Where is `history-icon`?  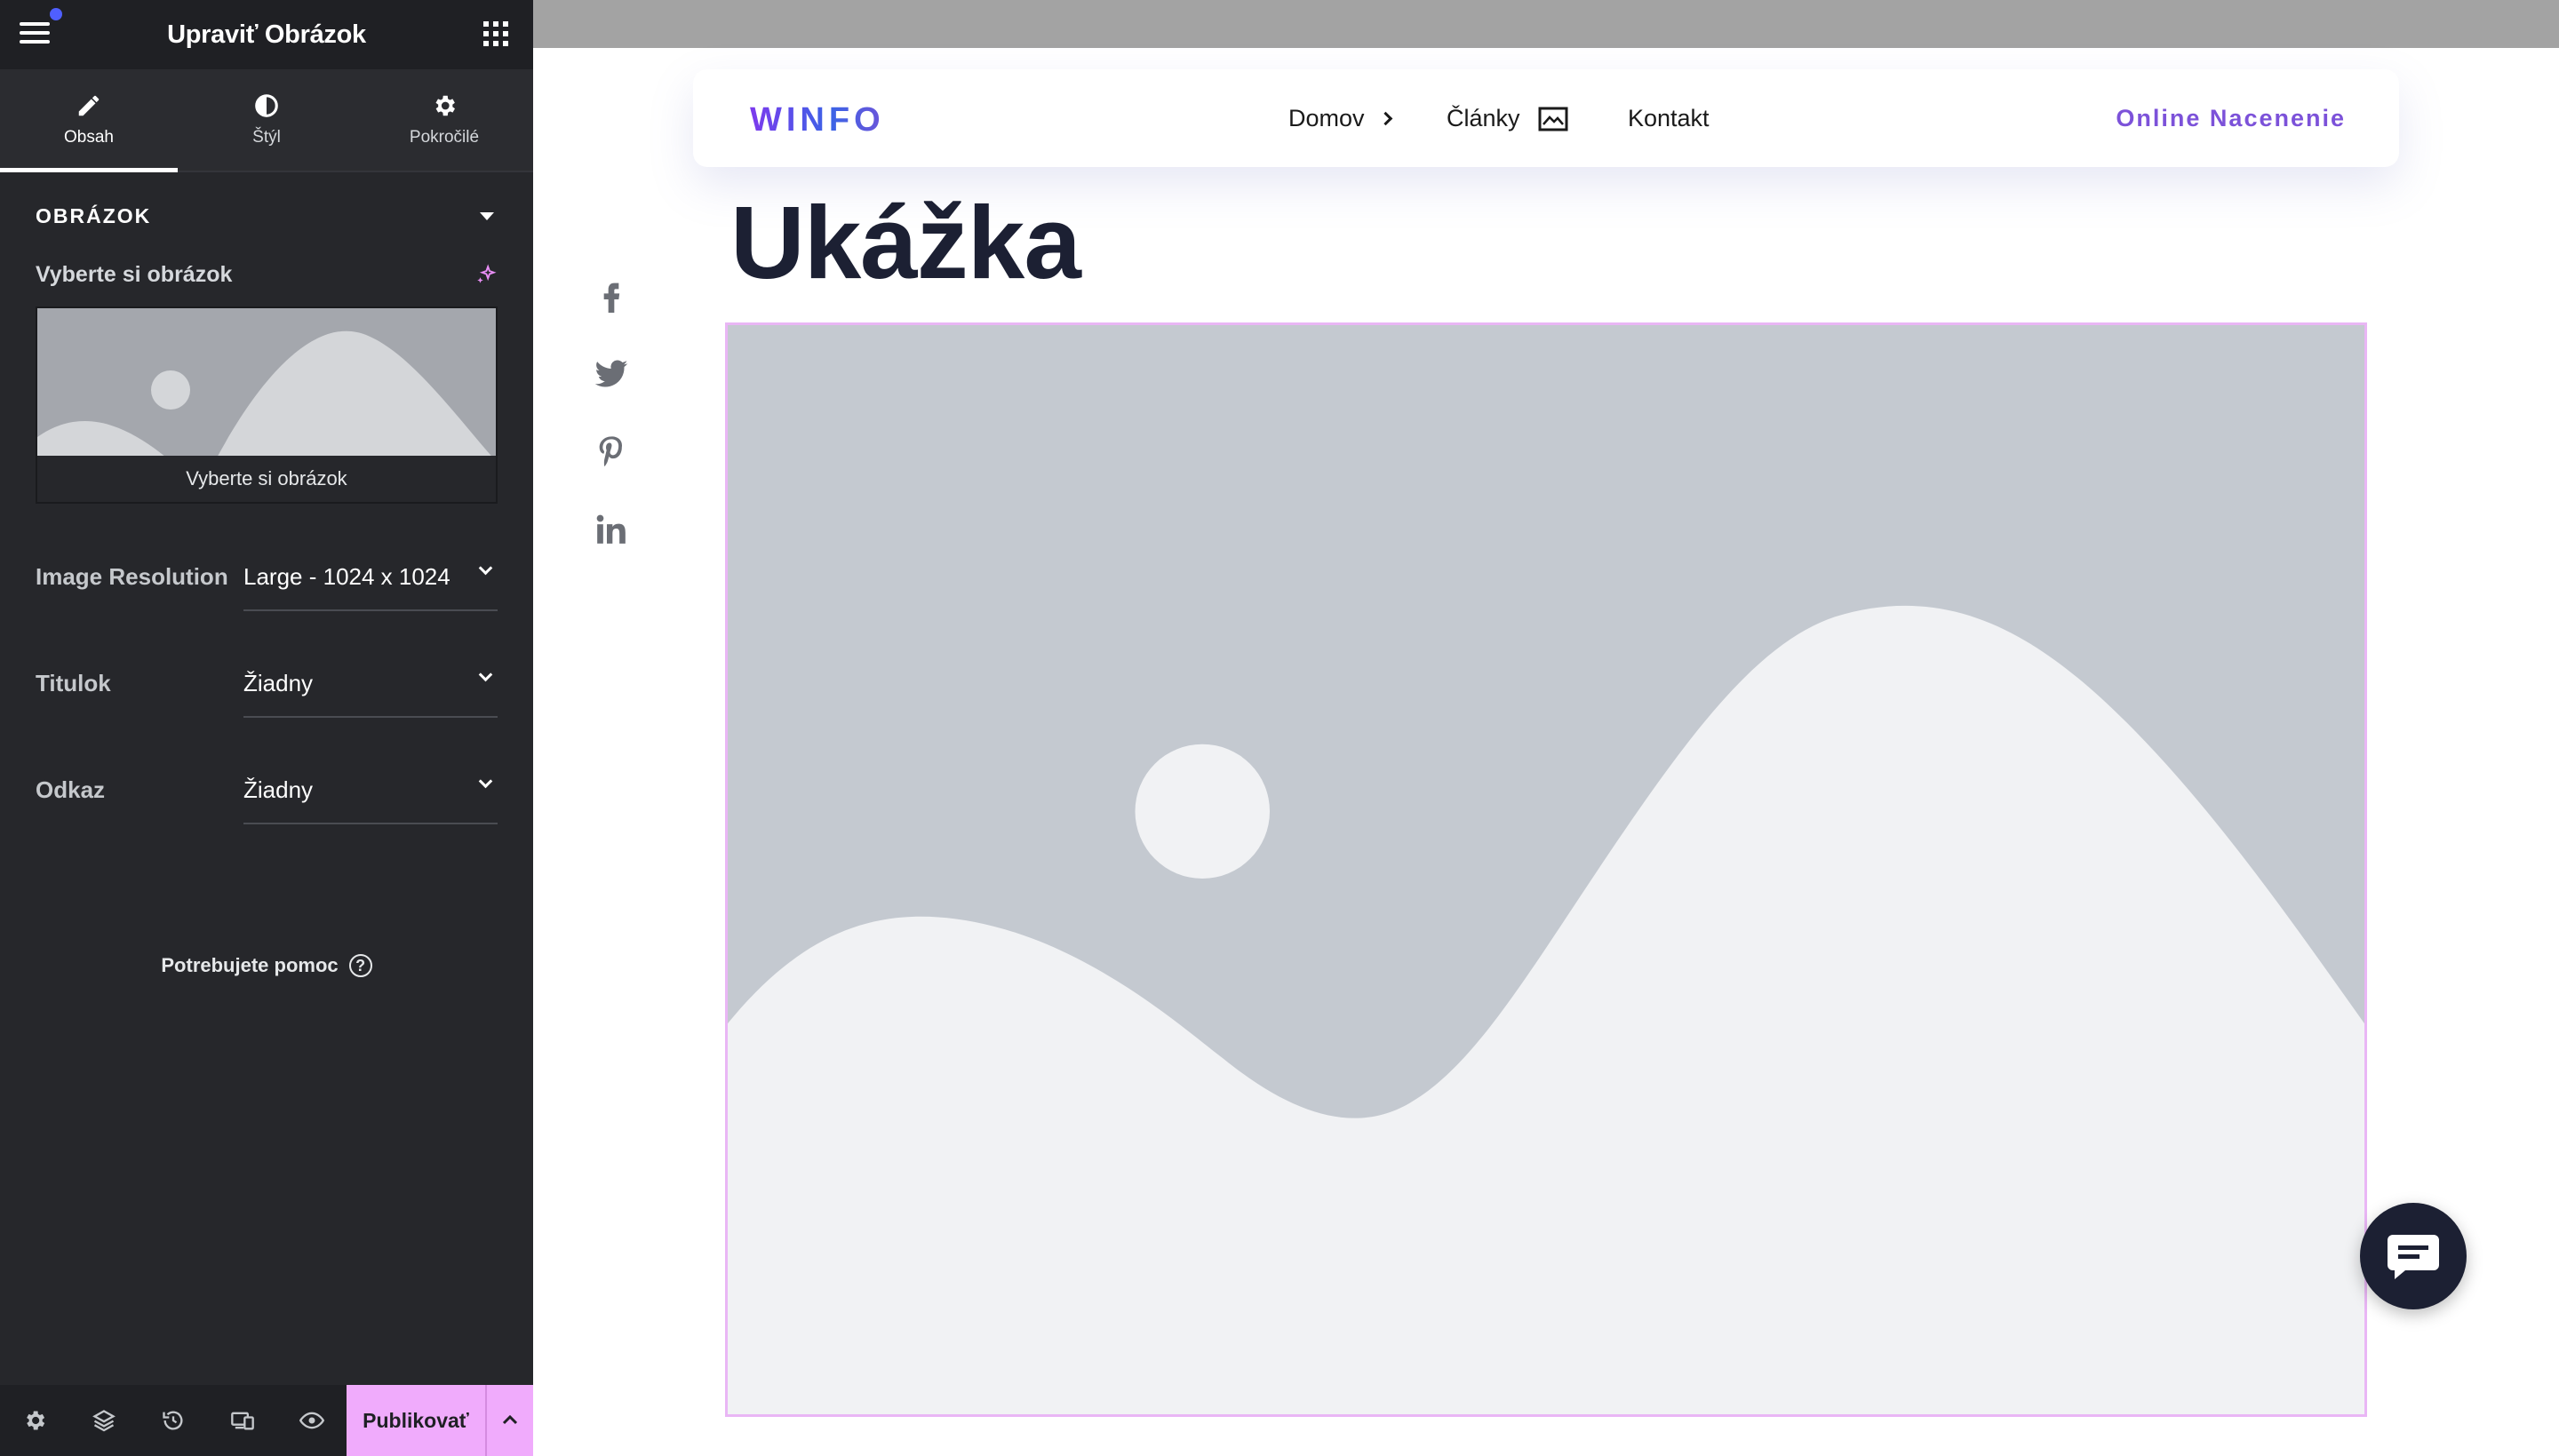
history-icon is located at coordinates (173, 1420).